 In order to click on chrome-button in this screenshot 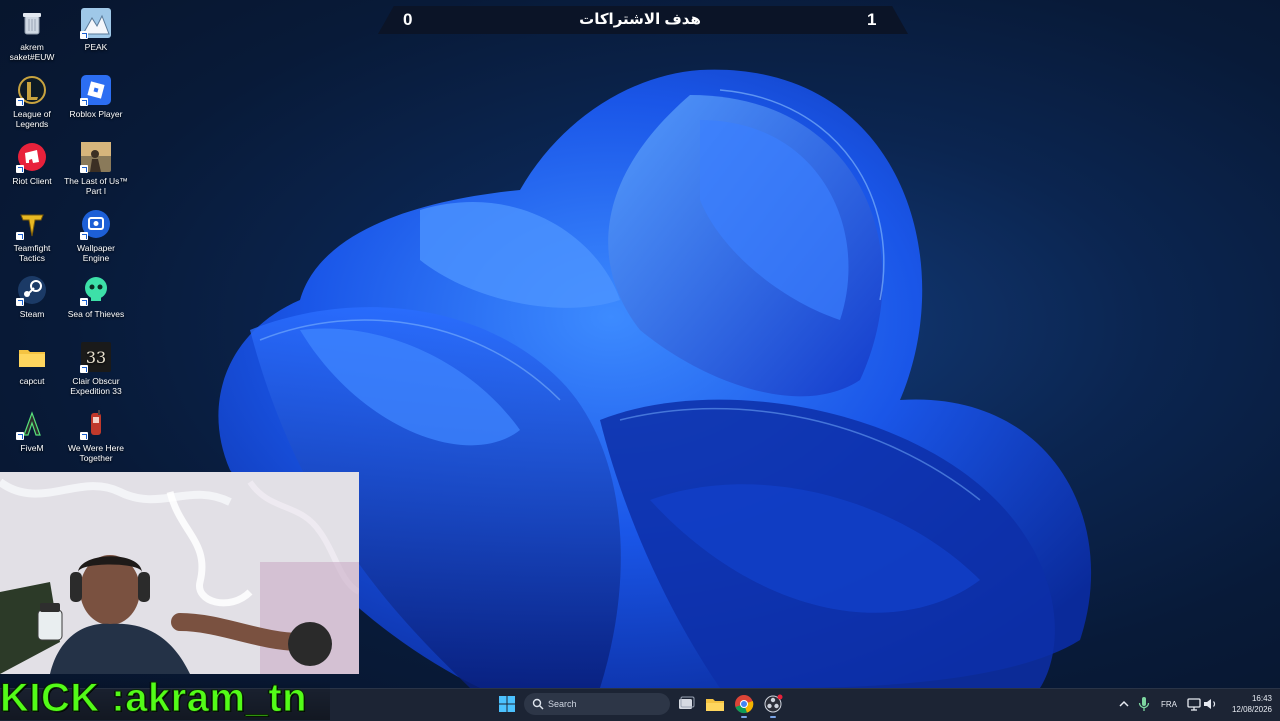, I will do `click(744, 704)`.